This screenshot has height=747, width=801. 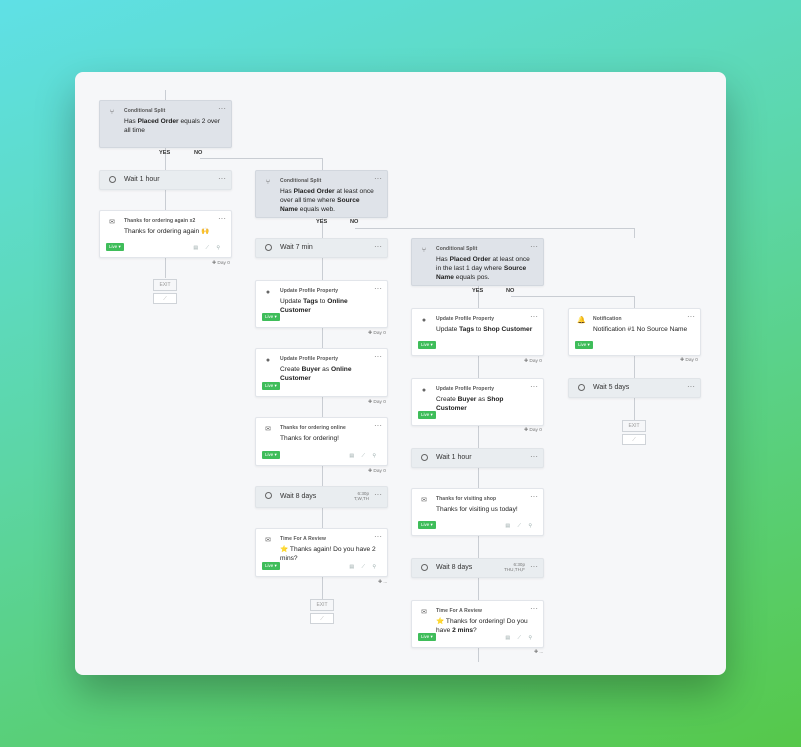 What do you see at coordinates (361, 496) in the screenshot?
I see `wait-schedule: 6:30p T,W,TH` at bounding box center [361, 496].